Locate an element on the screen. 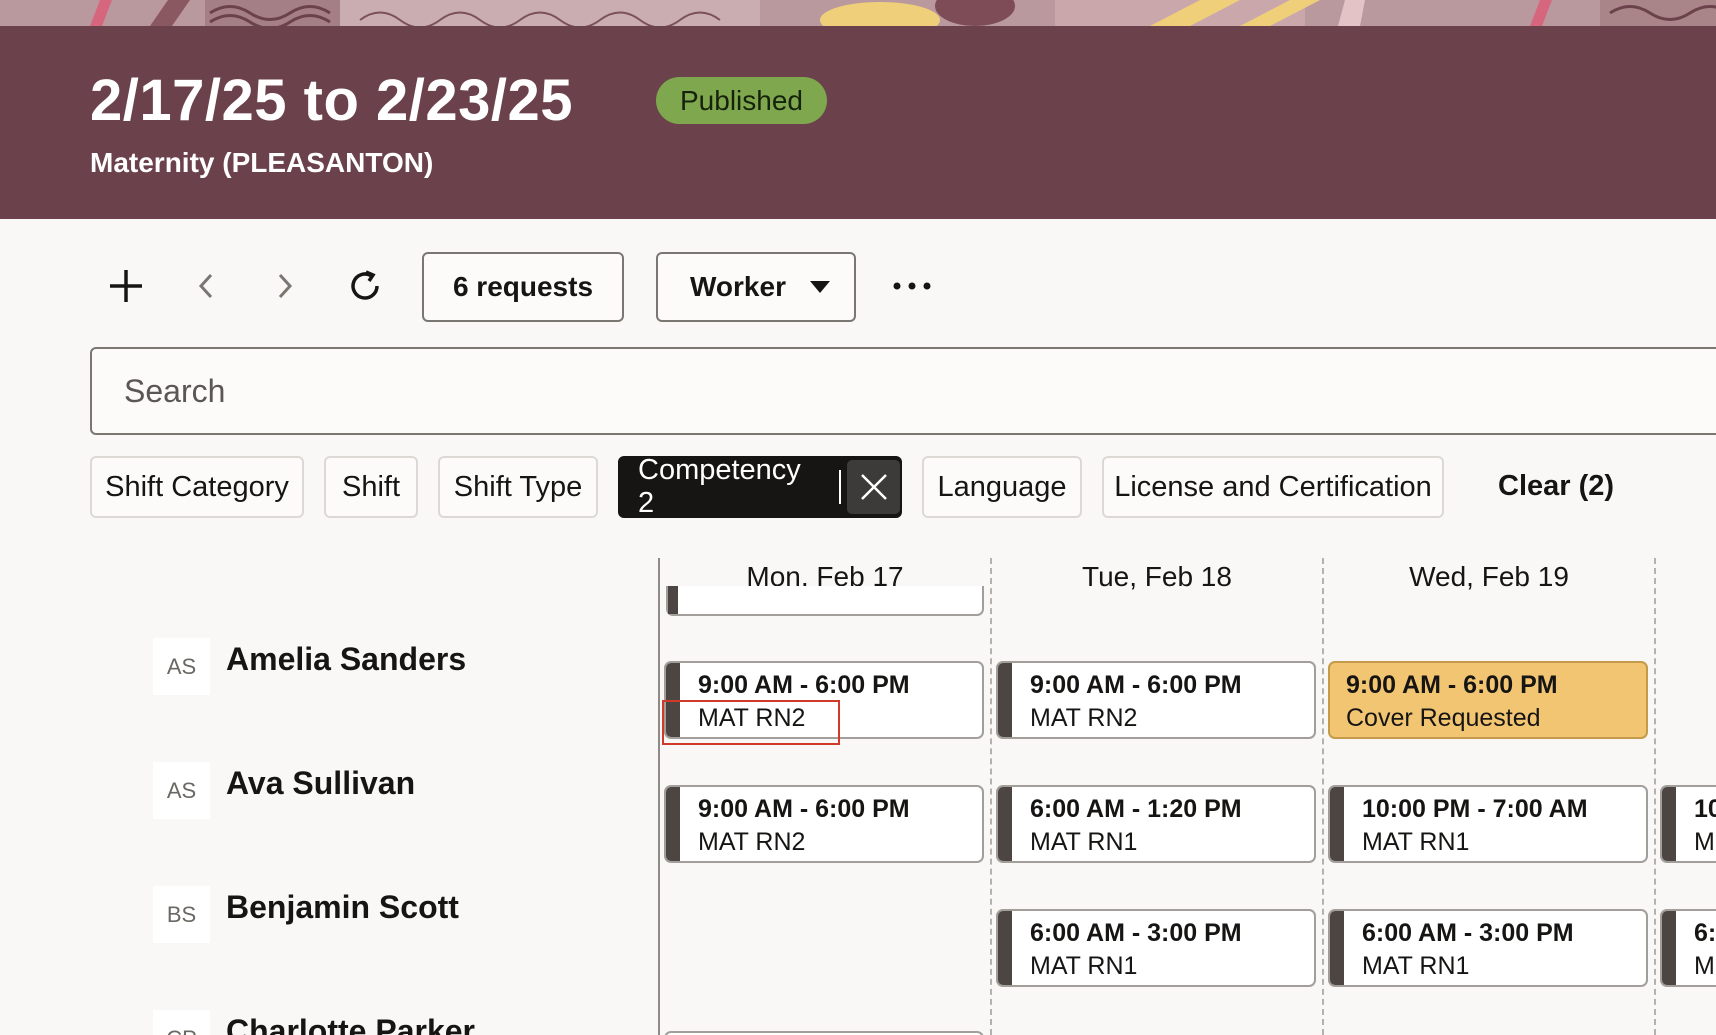  avatar: CP is located at coordinates (181, 1022).